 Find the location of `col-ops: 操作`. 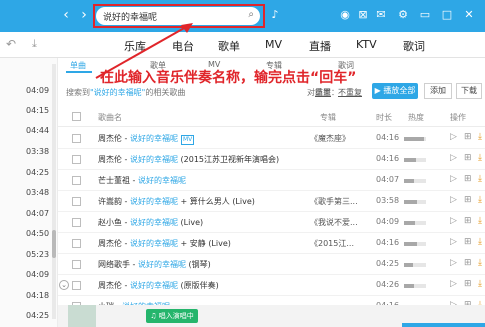

col-ops: 操作 is located at coordinates (458, 117).